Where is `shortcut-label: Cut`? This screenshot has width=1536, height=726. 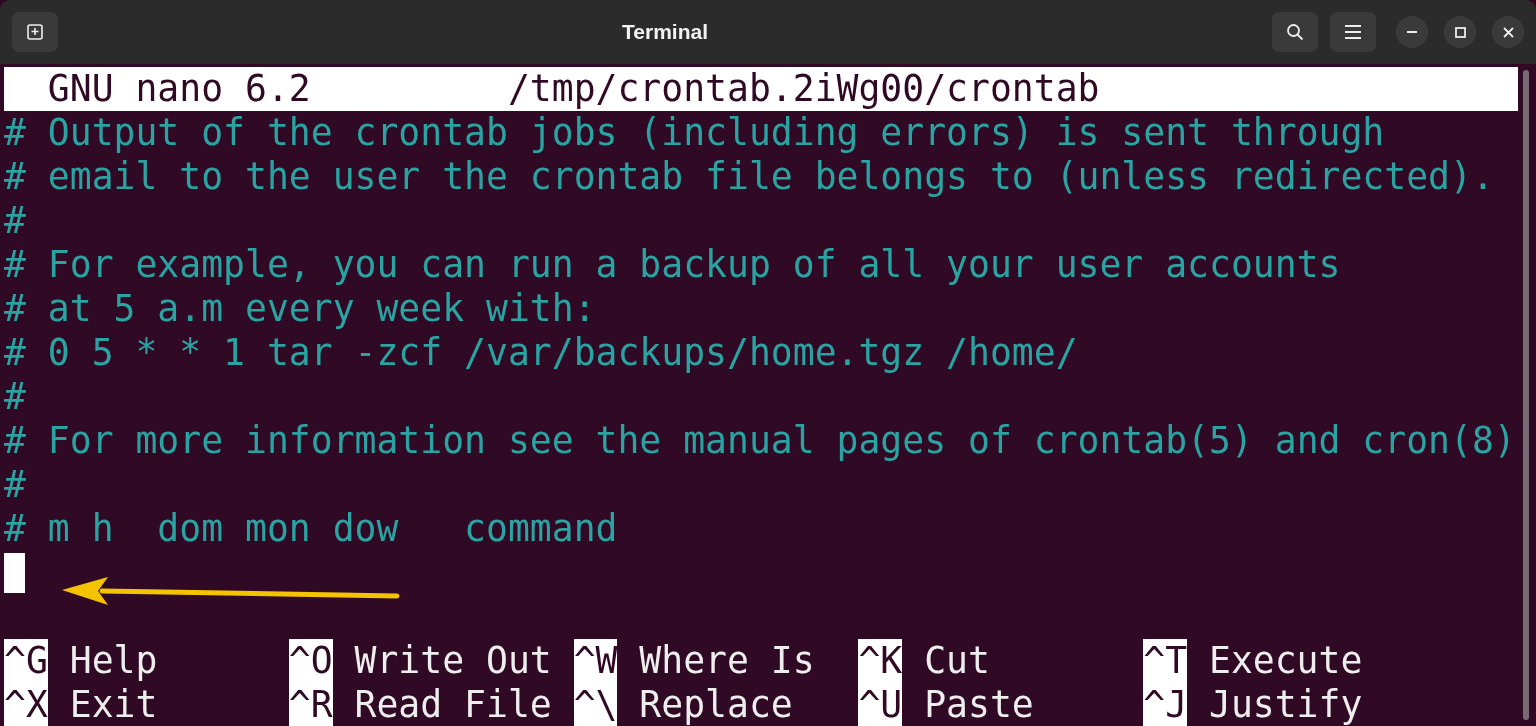
shortcut-label: Cut is located at coordinates (957, 661).